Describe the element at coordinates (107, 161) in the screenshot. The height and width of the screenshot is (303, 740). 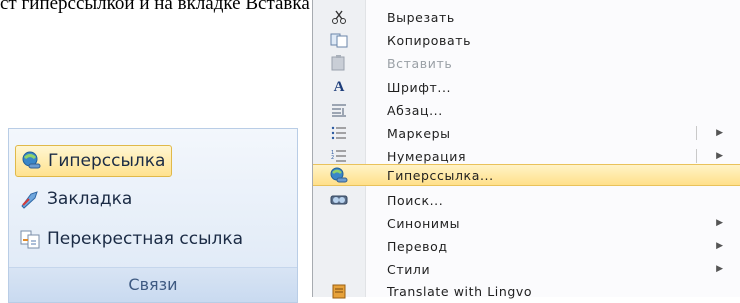
I see `hyperlink-button-label: Гиперссылка` at that location.